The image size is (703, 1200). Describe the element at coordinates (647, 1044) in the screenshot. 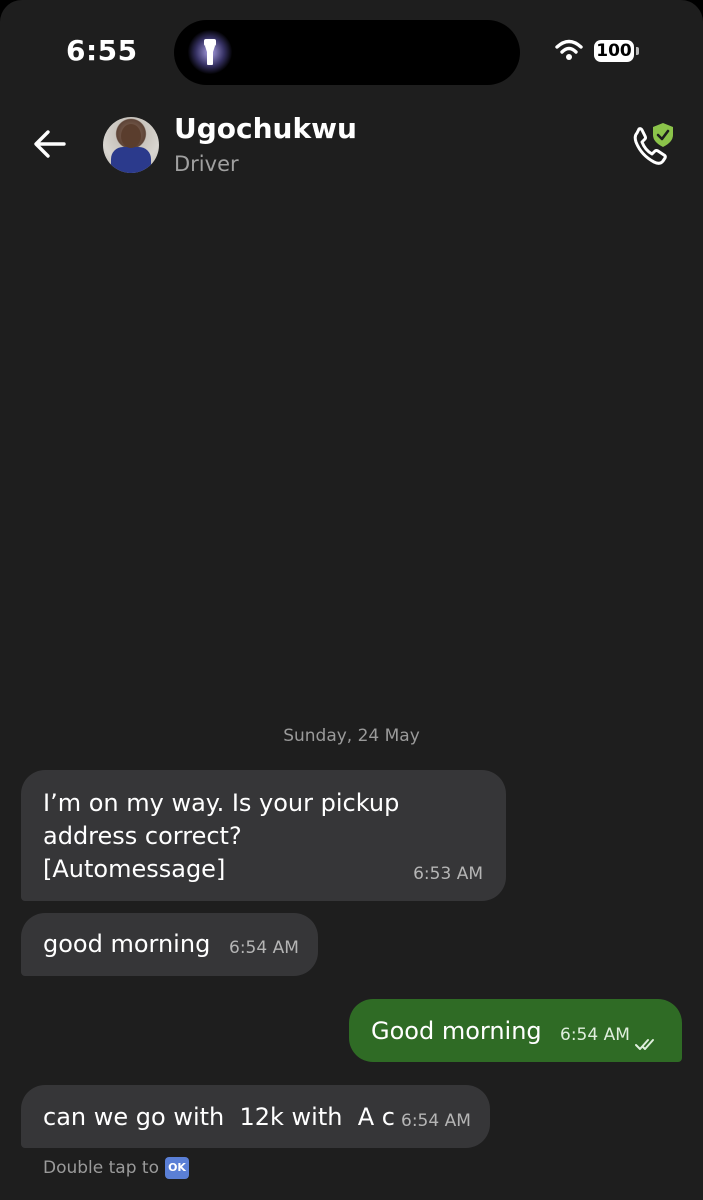

I see `double-check-icon` at that location.